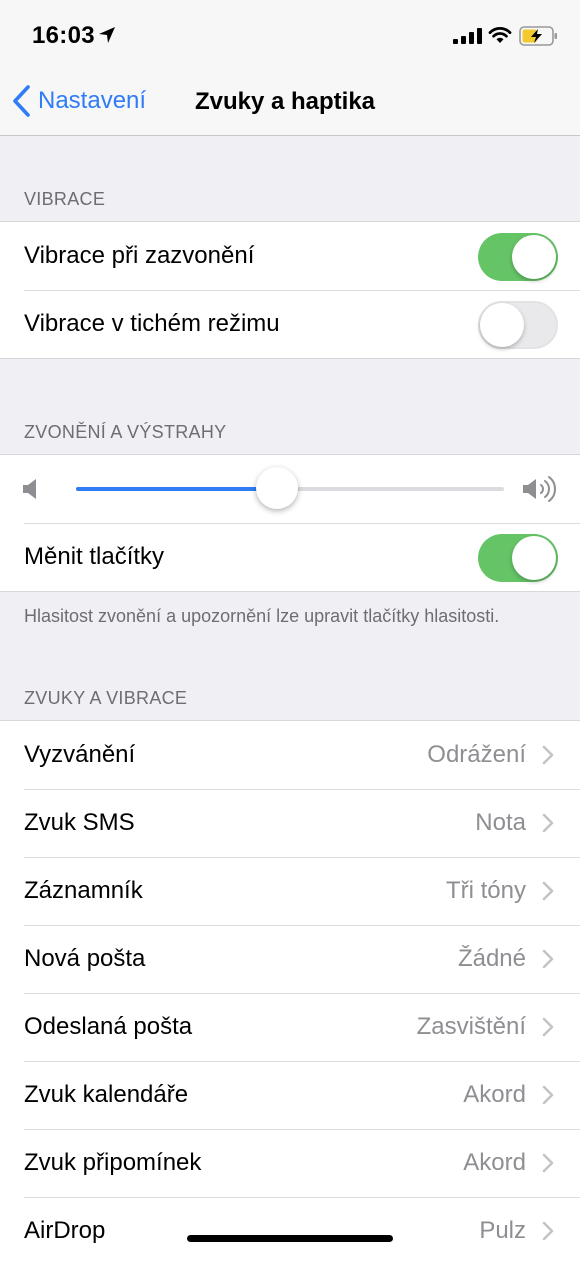  What do you see at coordinates (108, 1026) in the screenshot?
I see `row-label: Odeslaná pošta` at bounding box center [108, 1026].